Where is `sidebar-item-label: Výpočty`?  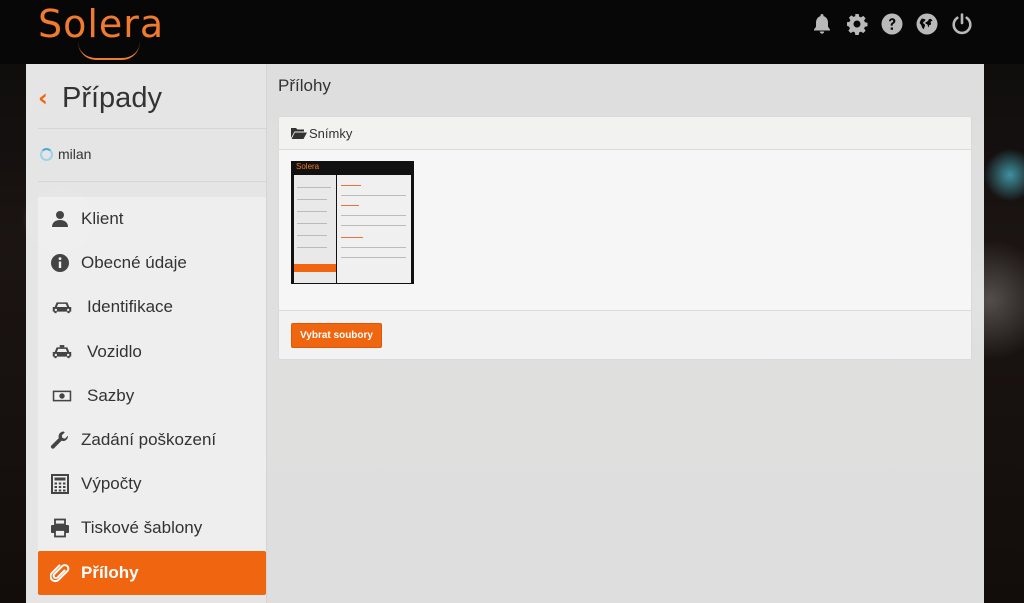 sidebar-item-label: Výpočty is located at coordinates (111, 484).